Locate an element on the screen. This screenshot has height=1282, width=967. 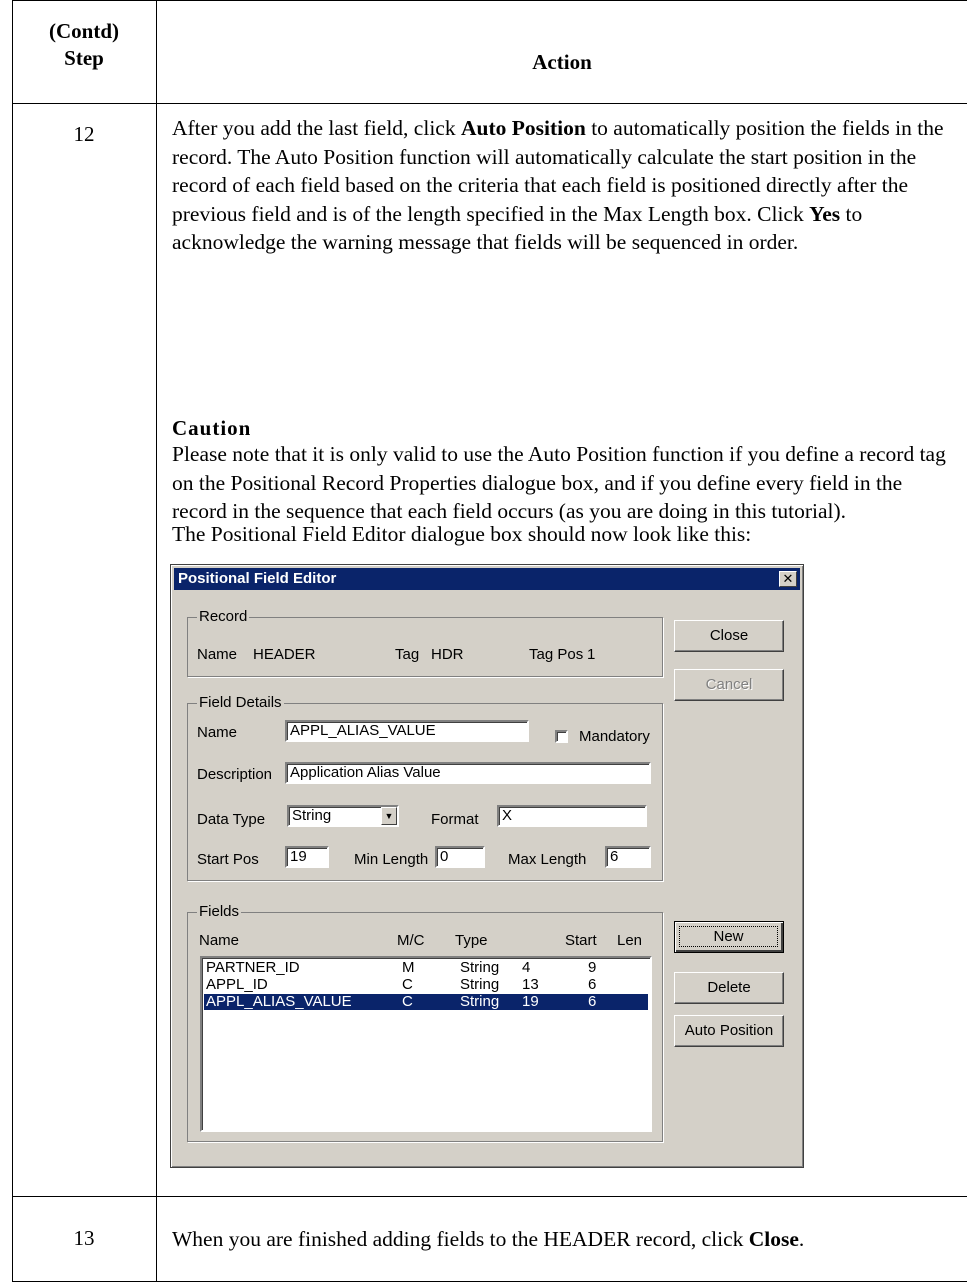
new-button-label: New is located at coordinates (728, 936).